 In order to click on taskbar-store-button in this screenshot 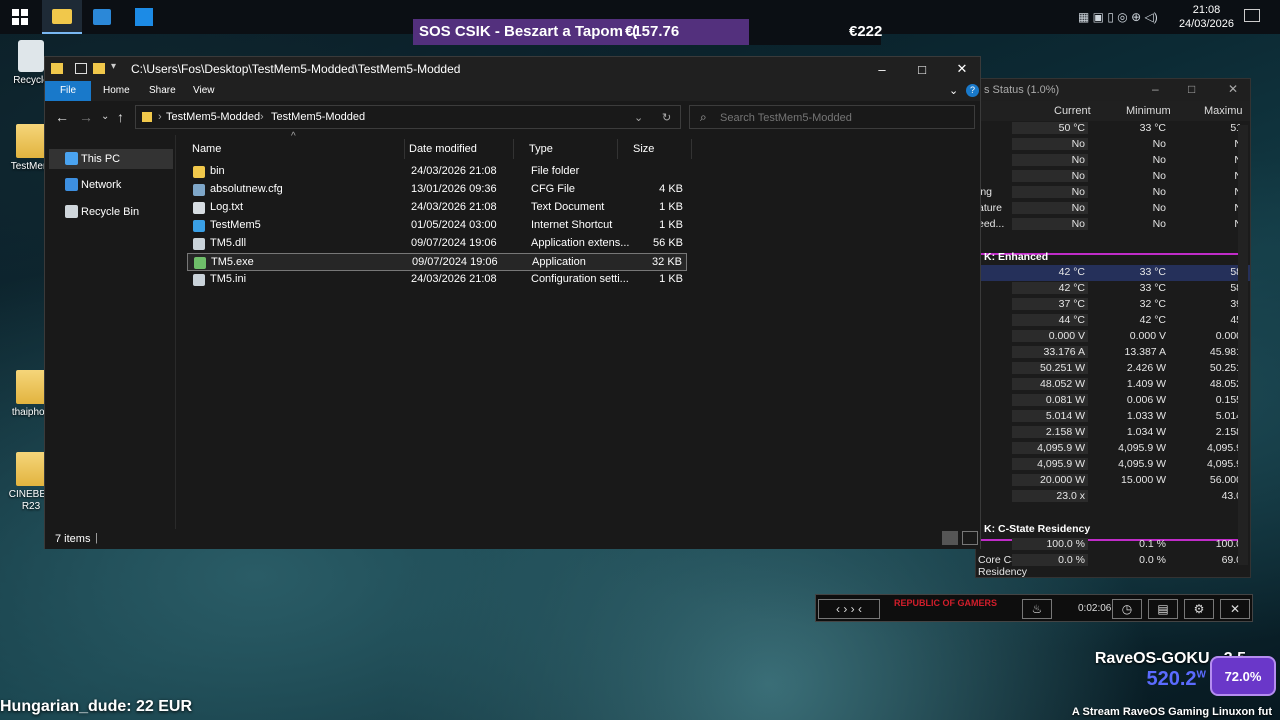, I will do `click(102, 17)`.